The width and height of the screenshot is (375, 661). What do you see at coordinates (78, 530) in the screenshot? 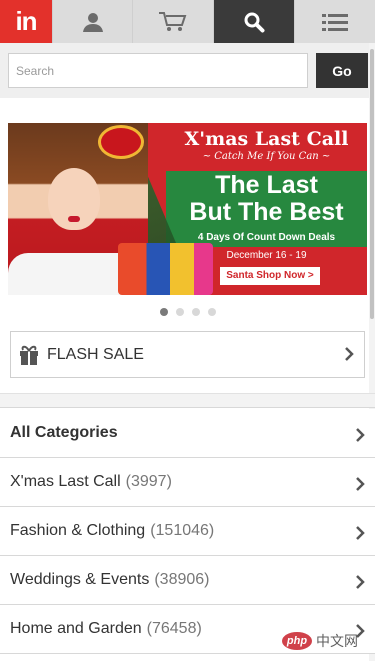
I see `category-label: Fashion & Clothing` at bounding box center [78, 530].